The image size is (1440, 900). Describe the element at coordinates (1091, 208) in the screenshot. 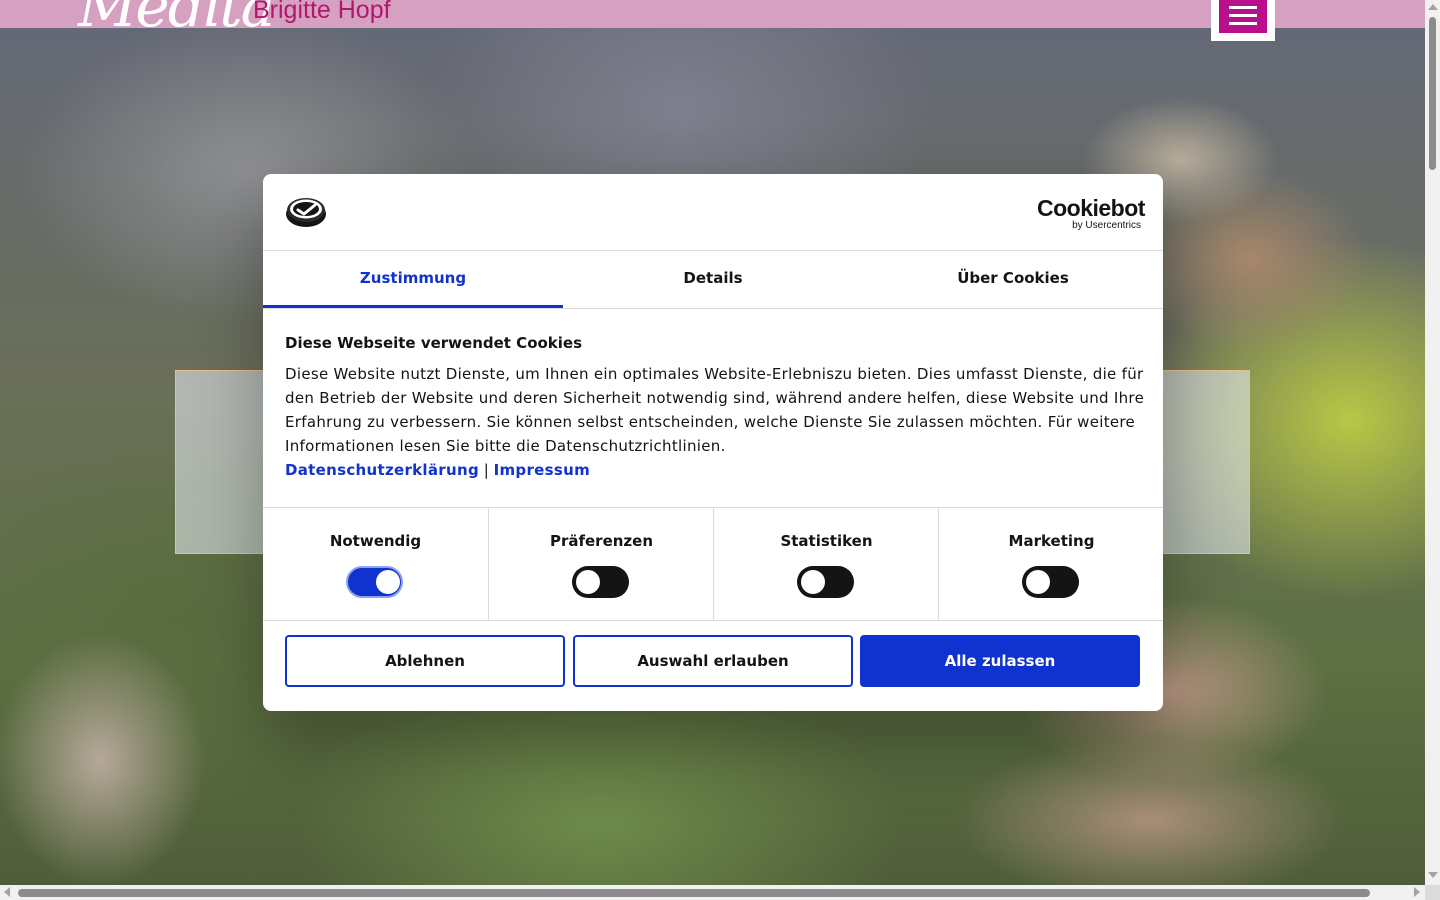

I see `brand-name: Cookiebot` at that location.